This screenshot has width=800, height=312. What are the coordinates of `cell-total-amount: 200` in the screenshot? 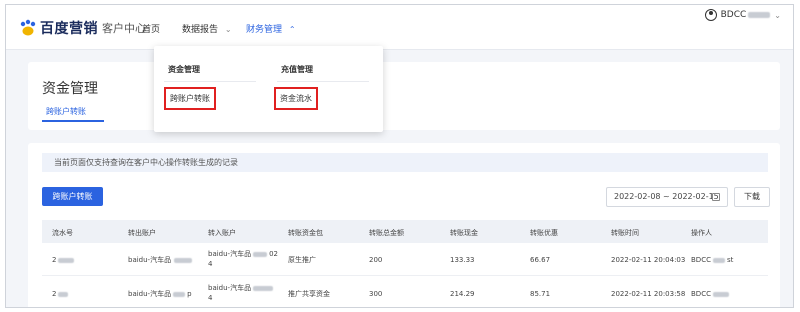 It's located at (376, 260).